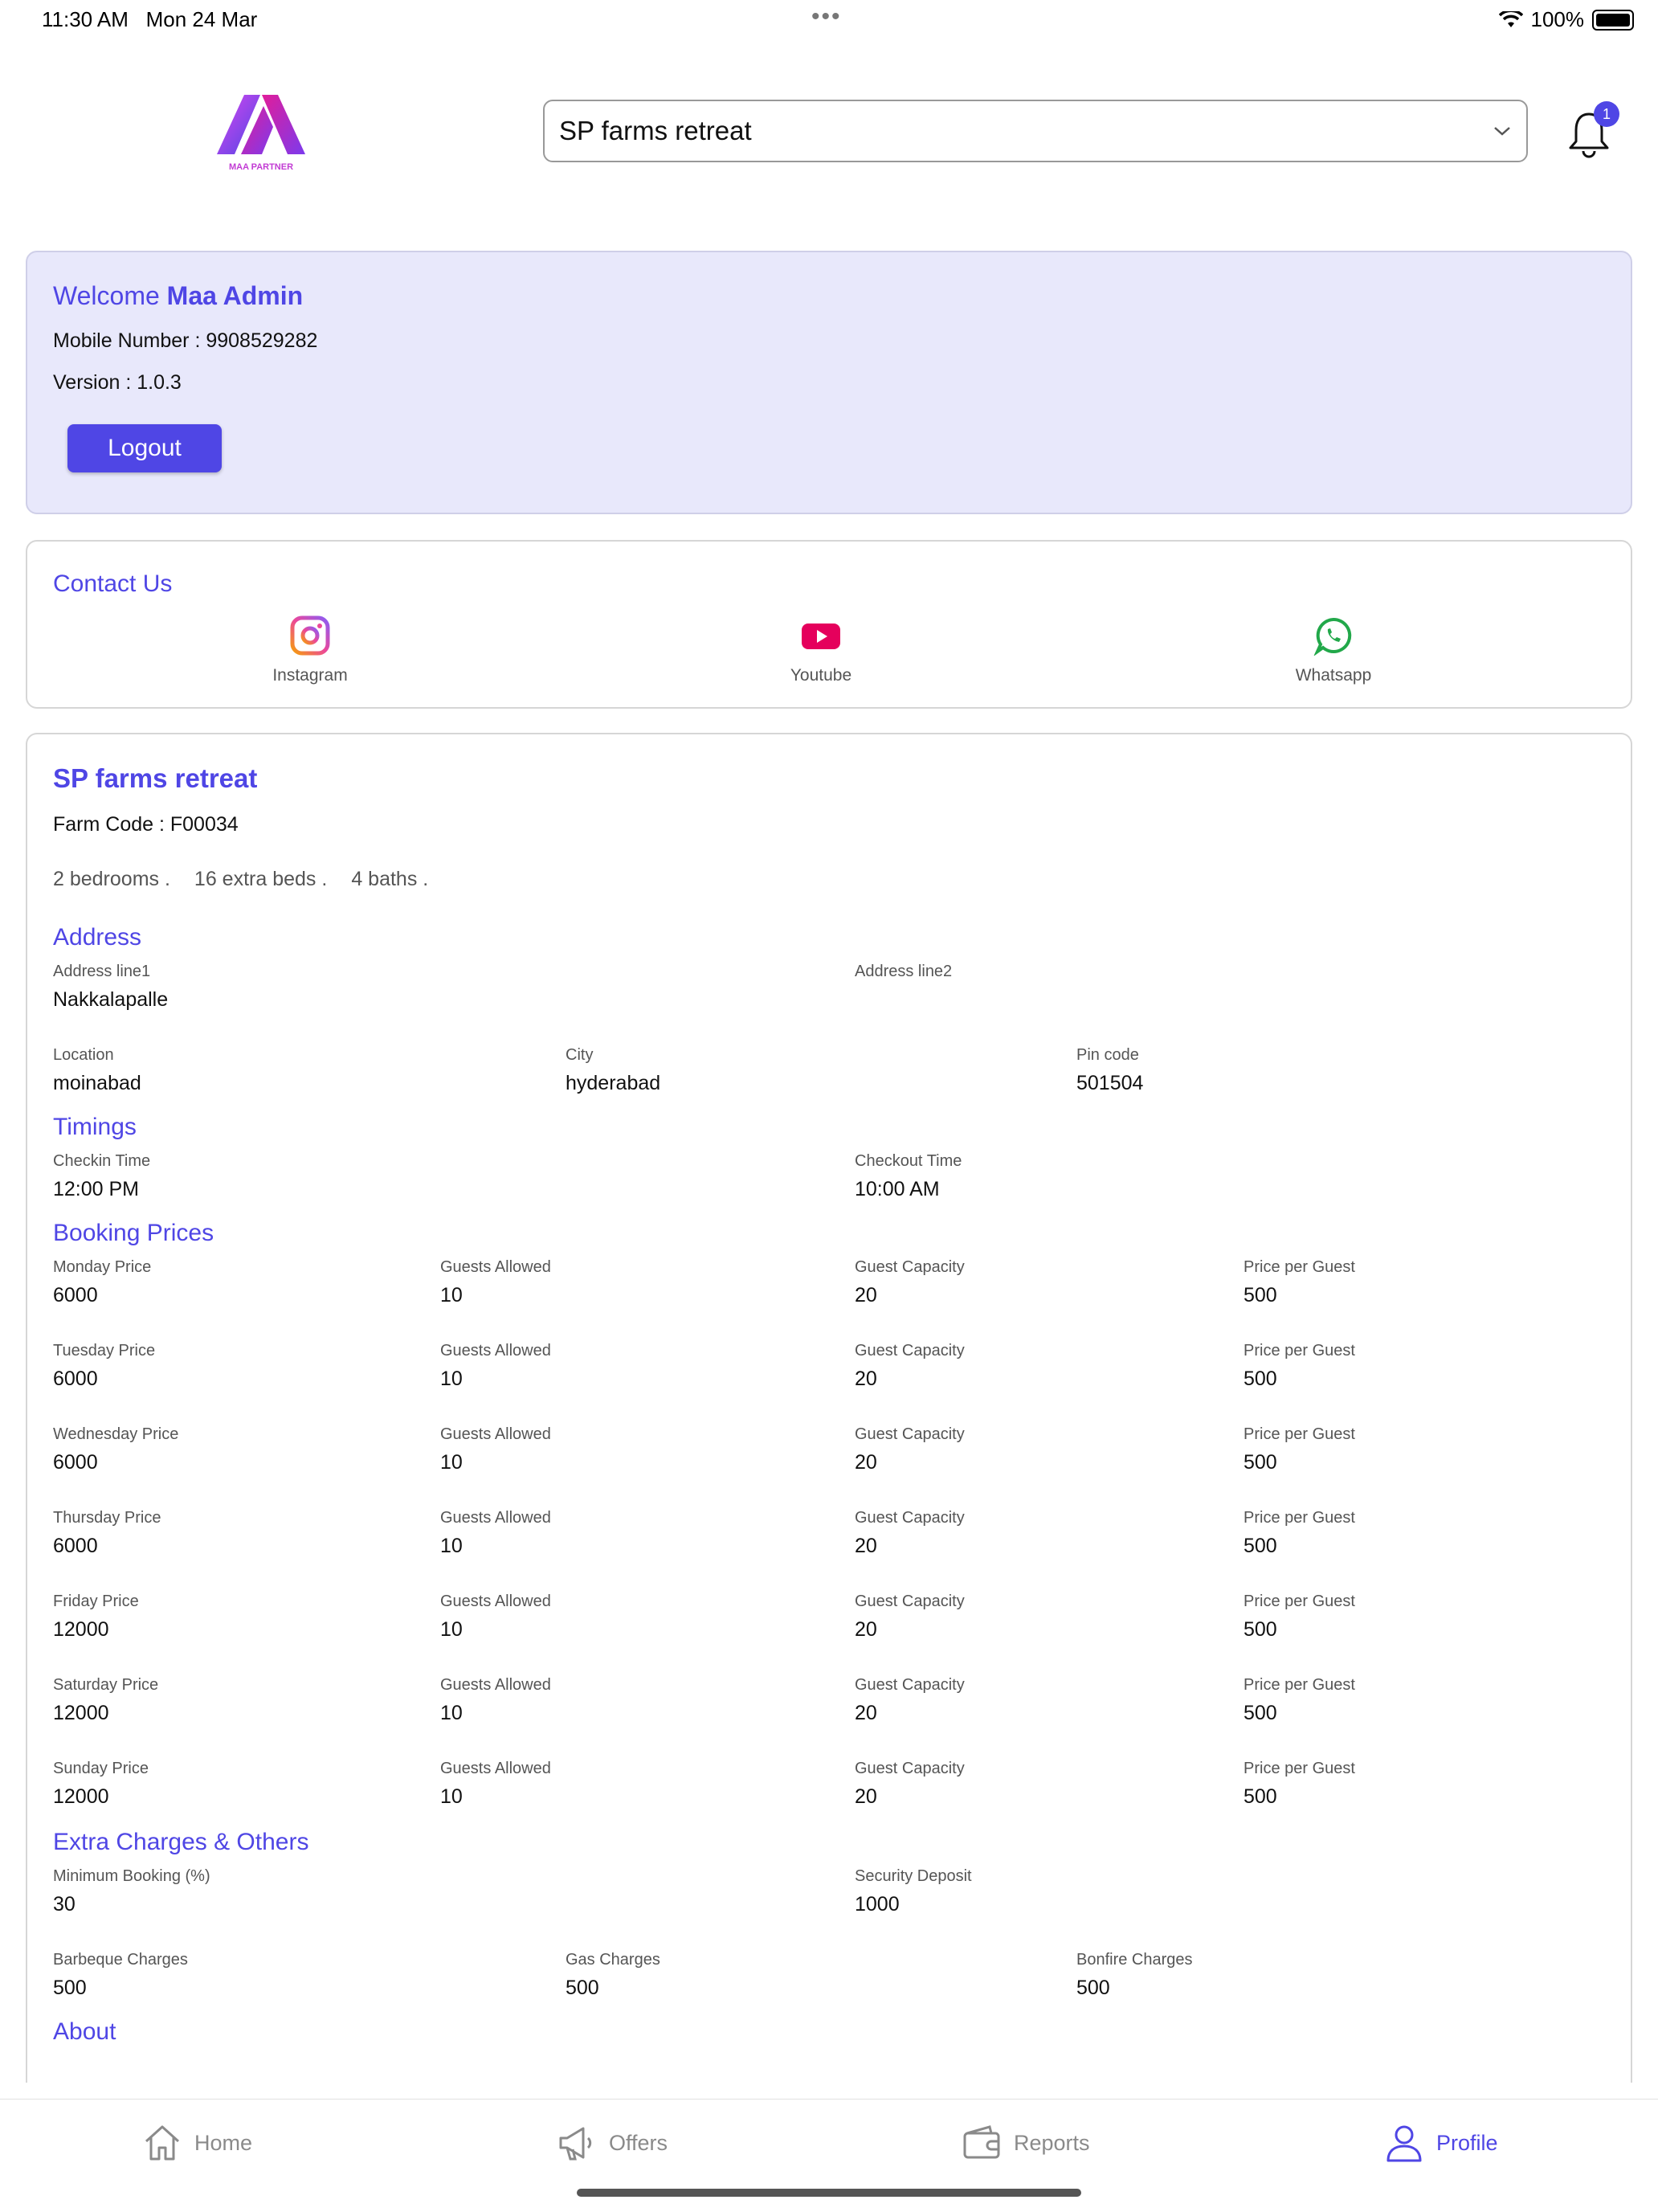 This screenshot has width=1658, height=2212. I want to click on gas-charges-value: 500, so click(582, 1988).